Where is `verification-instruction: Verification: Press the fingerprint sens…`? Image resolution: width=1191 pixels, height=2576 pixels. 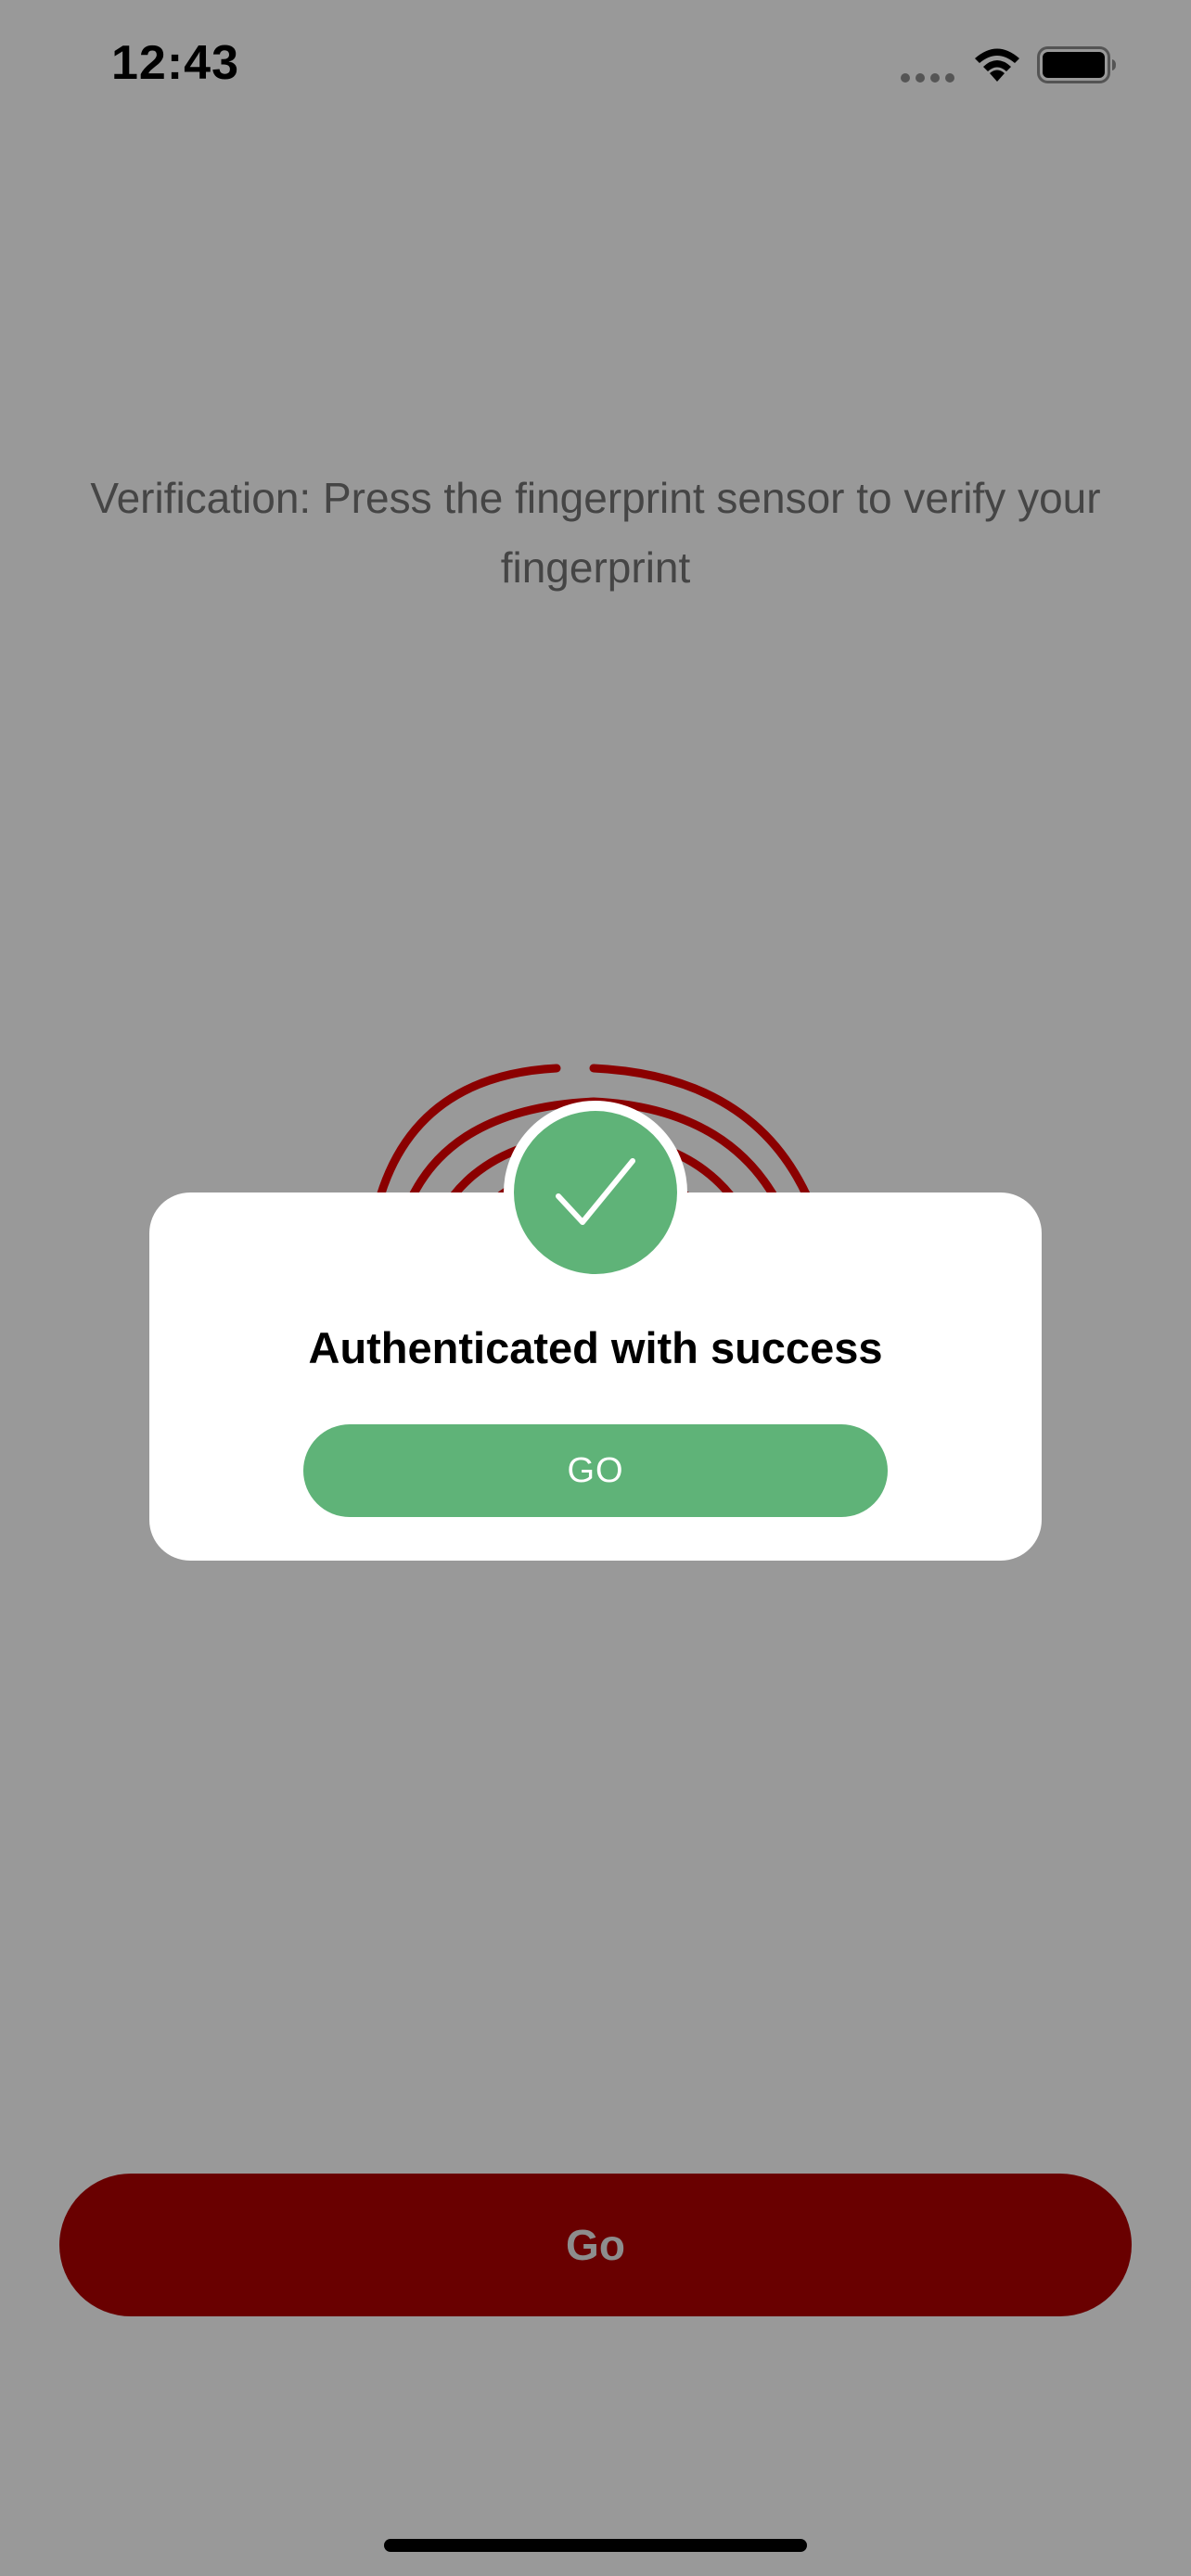 verification-instruction: Verification: Press the fingerprint sens… is located at coordinates (595, 533).